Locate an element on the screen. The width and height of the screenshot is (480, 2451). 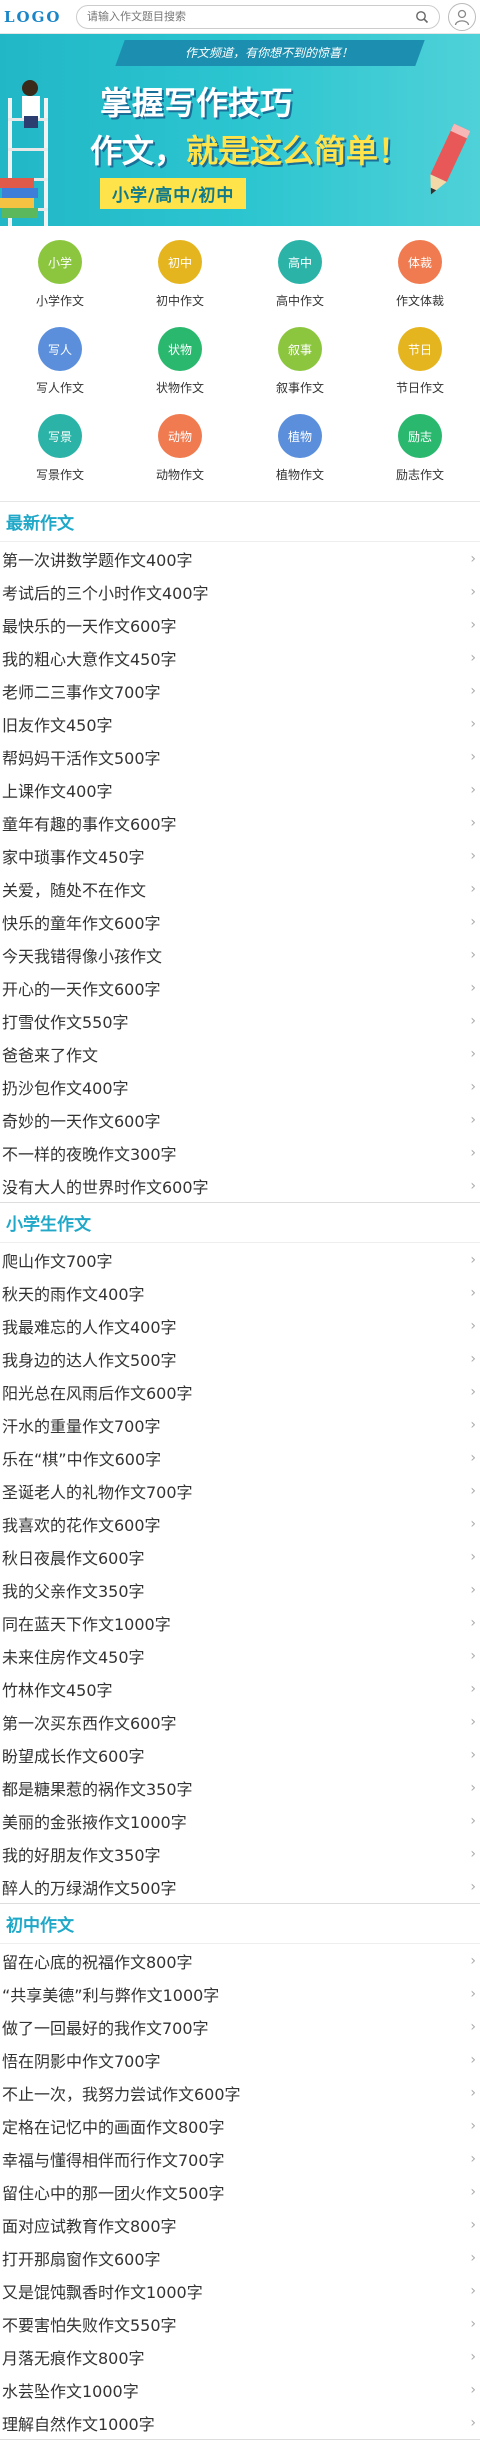
category-item: 叙事 叙事作文 is located at coordinates (300, 364).